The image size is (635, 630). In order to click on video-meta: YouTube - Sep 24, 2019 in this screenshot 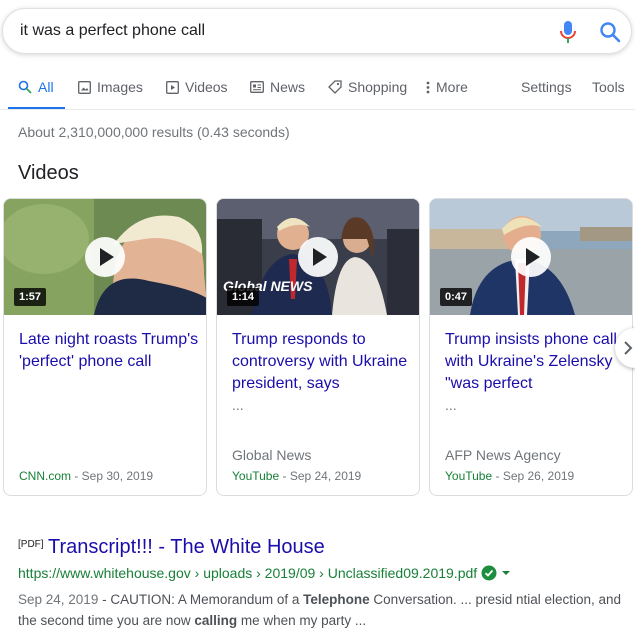, I will do `click(296, 476)`.